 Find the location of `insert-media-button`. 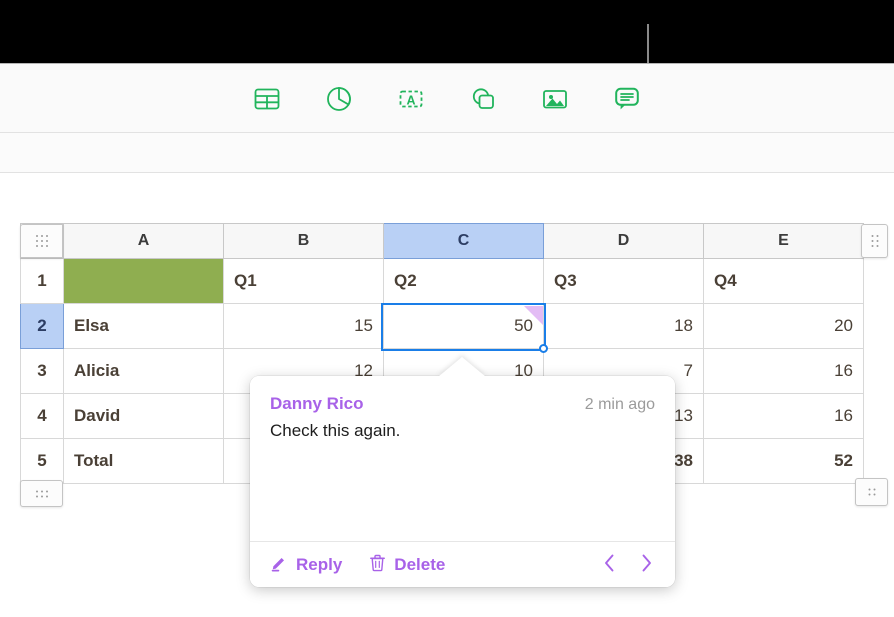

insert-media-button is located at coordinates (555, 99).